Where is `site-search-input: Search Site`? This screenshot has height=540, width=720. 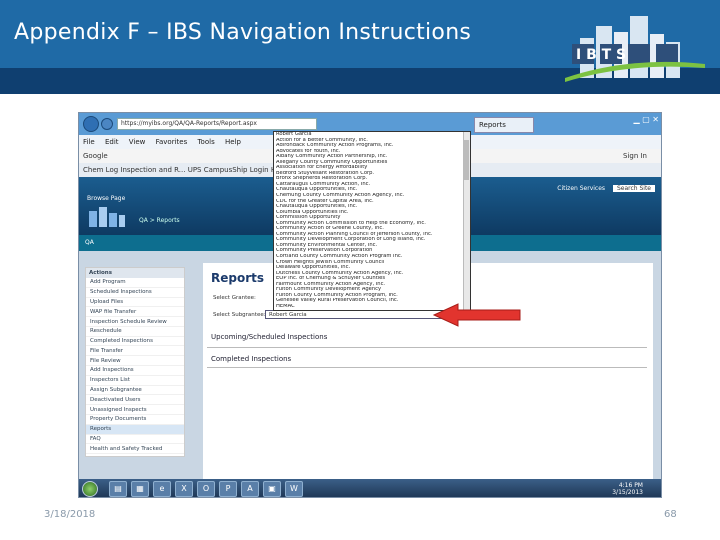
site-search-input: Search Site is located at coordinates (633, 188).